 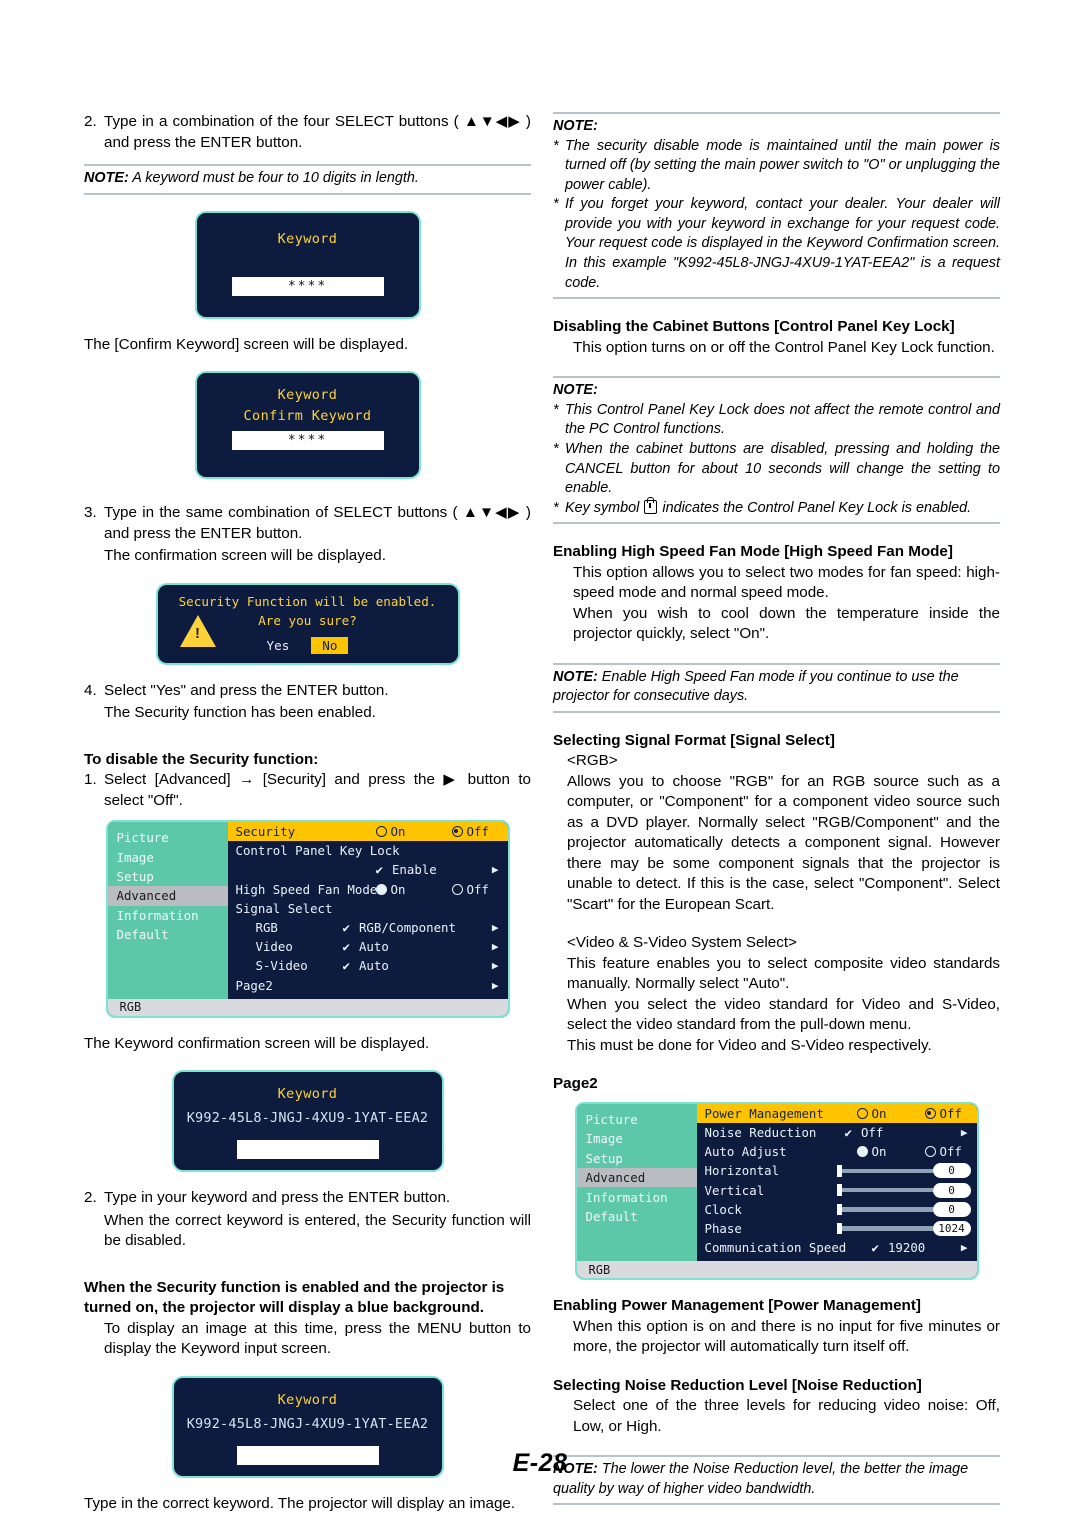 I want to click on clock-slider, so click(x=884, y=1209).